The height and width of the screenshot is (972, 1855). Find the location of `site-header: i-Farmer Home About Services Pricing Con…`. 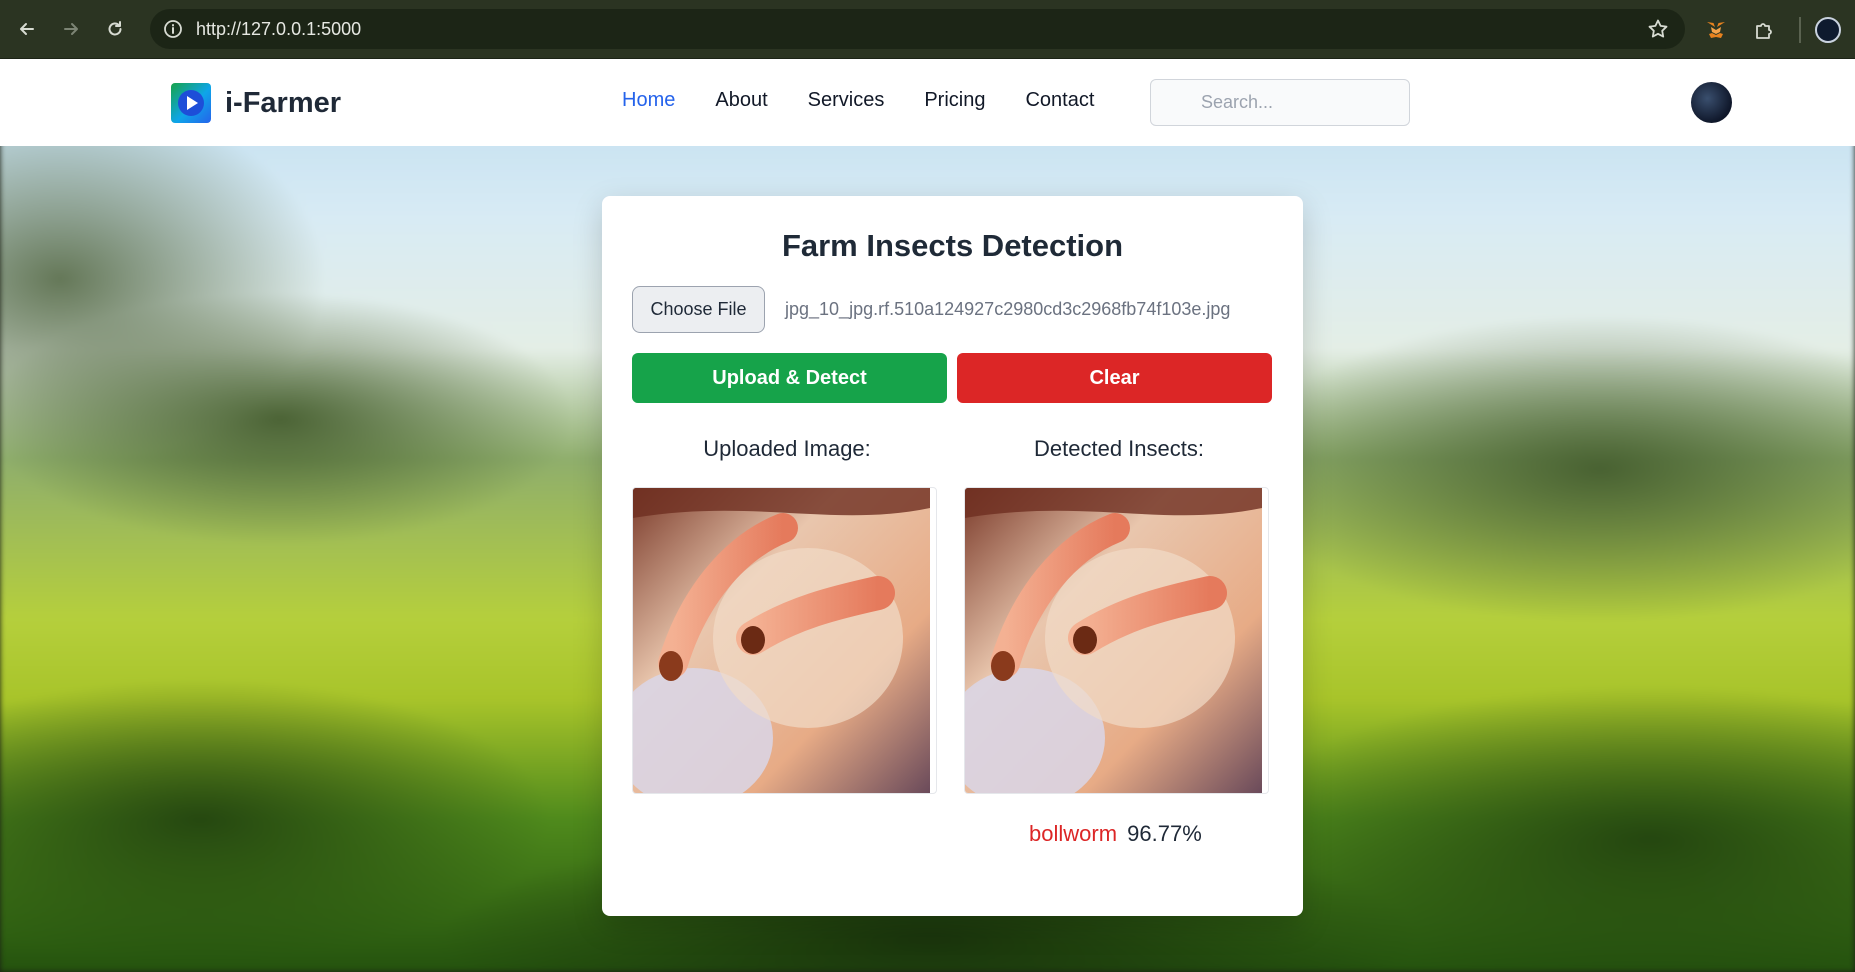

site-header: i-Farmer Home About Services Pricing Con… is located at coordinates (927, 102).